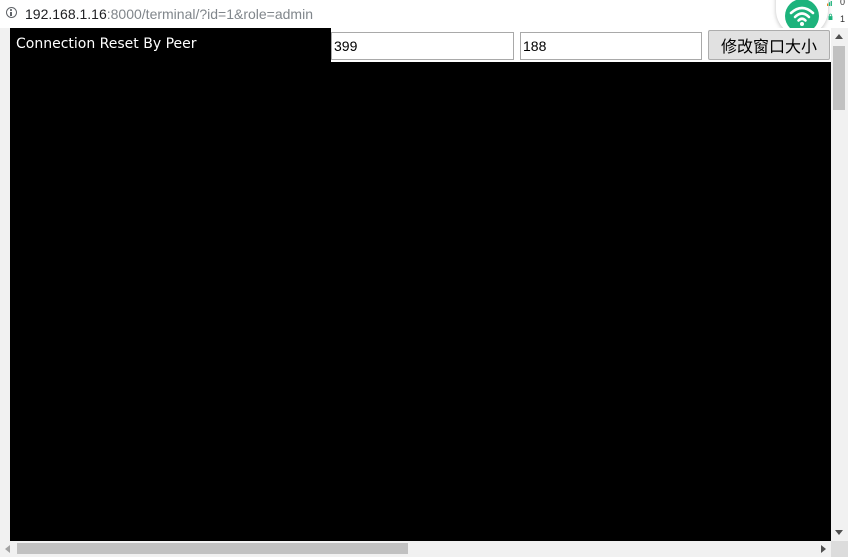  Describe the element at coordinates (422, 46) in the screenshot. I see `terminal-width-input` at that location.